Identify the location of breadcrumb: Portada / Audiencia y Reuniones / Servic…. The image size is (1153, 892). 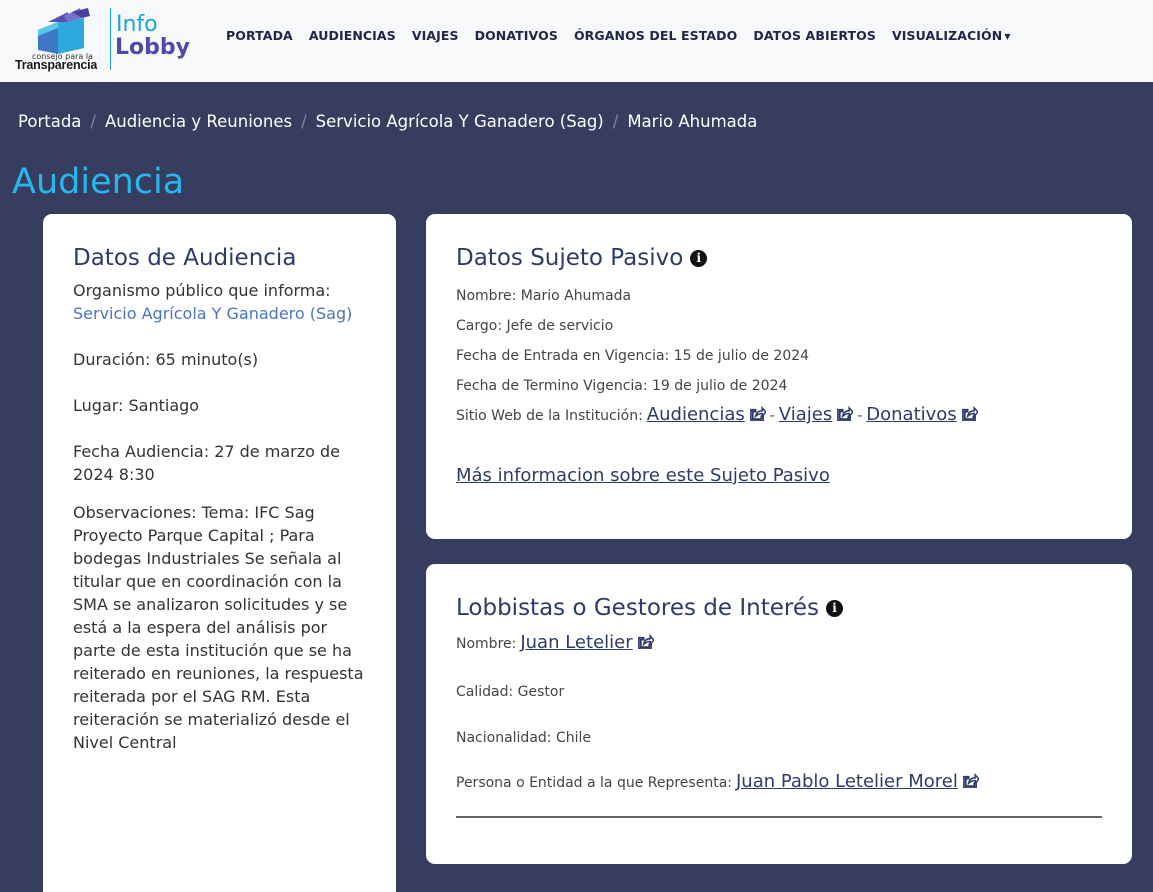
(387, 121).